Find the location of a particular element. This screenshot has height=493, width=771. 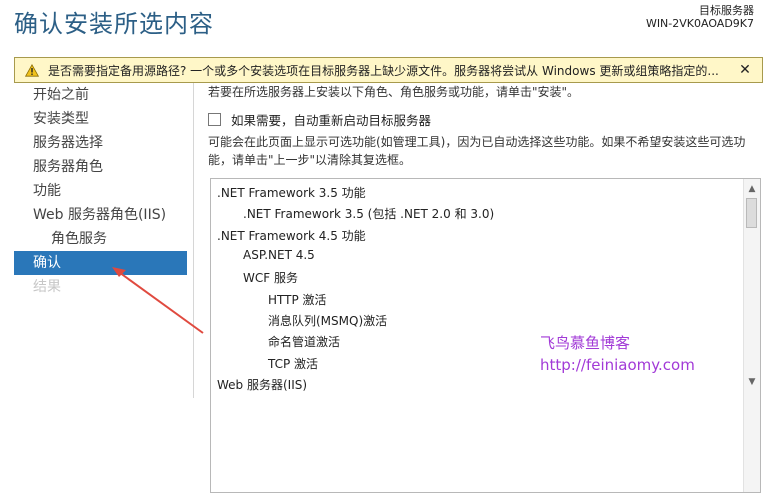

annotation-arrow-icon is located at coordinates (158, 300).